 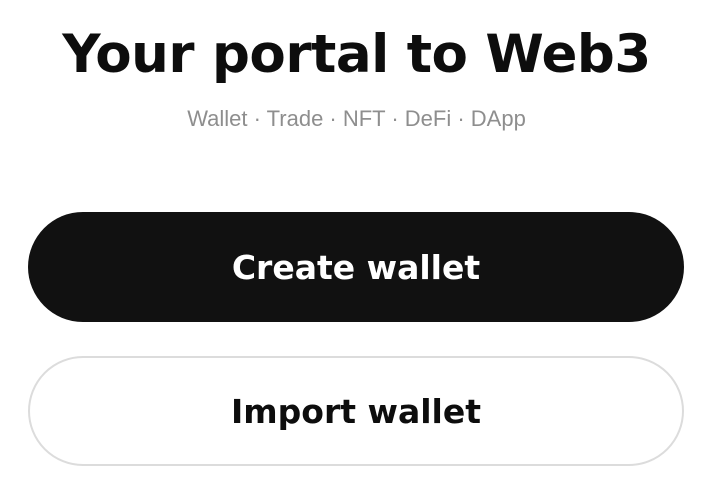 I want to click on feature-tagline: Wallet · Trade · NFT · DeFi · DApp, so click(x=356, y=118).